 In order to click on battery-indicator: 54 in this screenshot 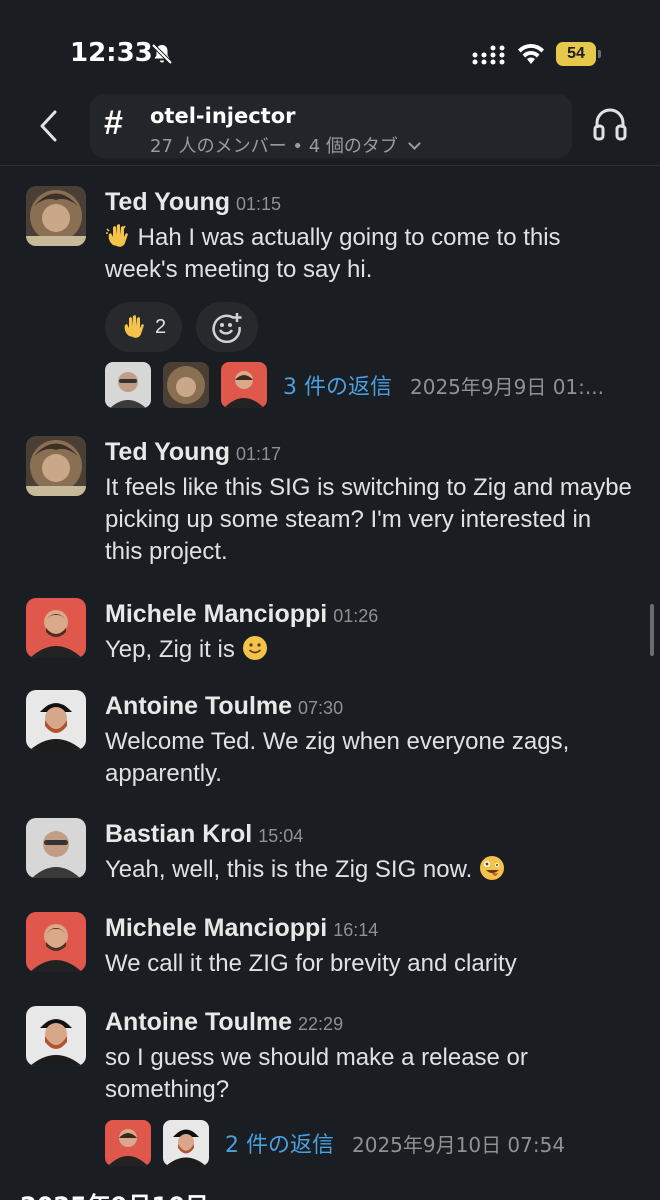, I will do `click(579, 54)`.